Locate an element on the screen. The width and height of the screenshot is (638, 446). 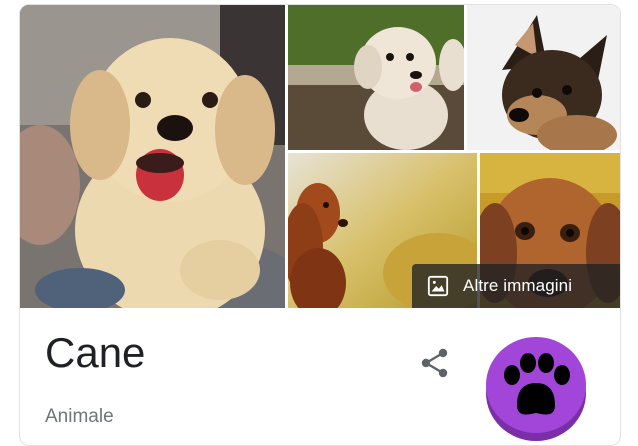
german-shepherd-photo is located at coordinates (543, 77).